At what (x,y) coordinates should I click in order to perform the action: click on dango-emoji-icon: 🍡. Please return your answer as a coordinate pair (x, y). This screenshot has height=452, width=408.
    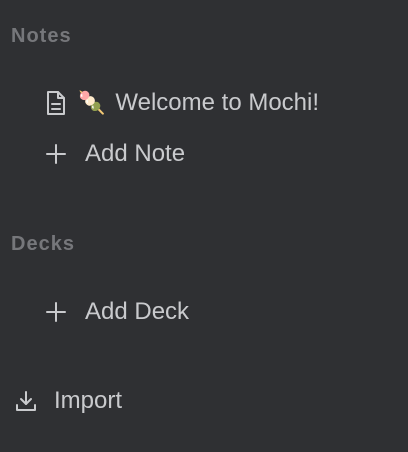
    Looking at the image, I should click on (92, 102).